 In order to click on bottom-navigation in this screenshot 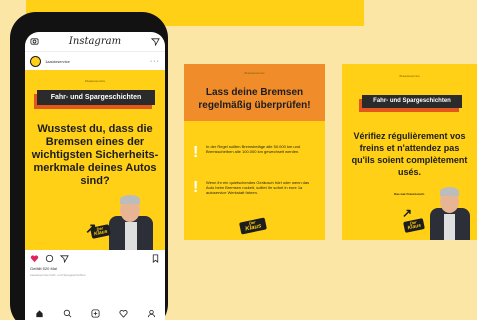, I will do `click(95, 313)`.